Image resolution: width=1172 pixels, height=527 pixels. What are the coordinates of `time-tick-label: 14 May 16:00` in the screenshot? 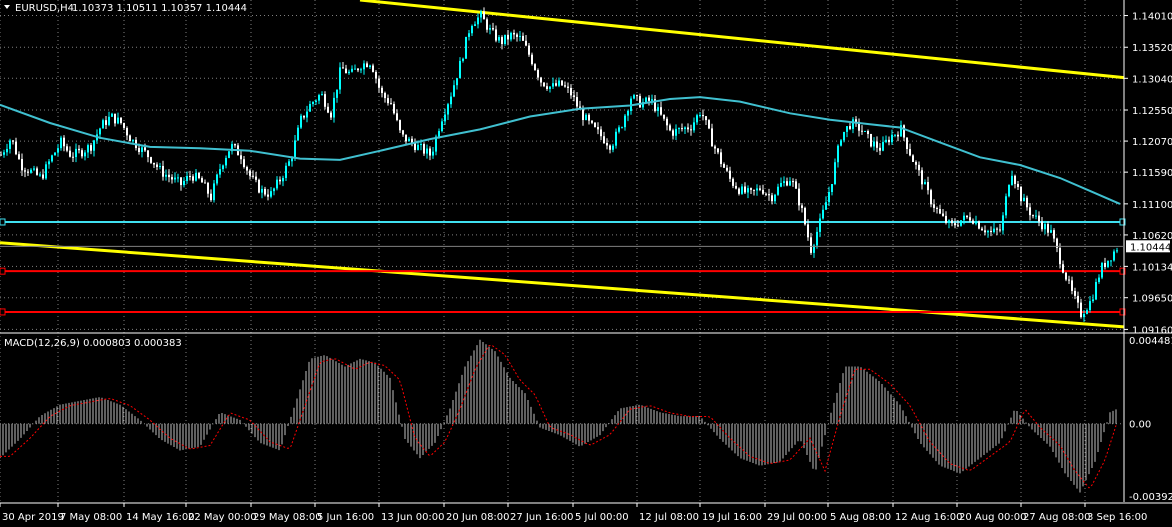 It's located at (160, 517).